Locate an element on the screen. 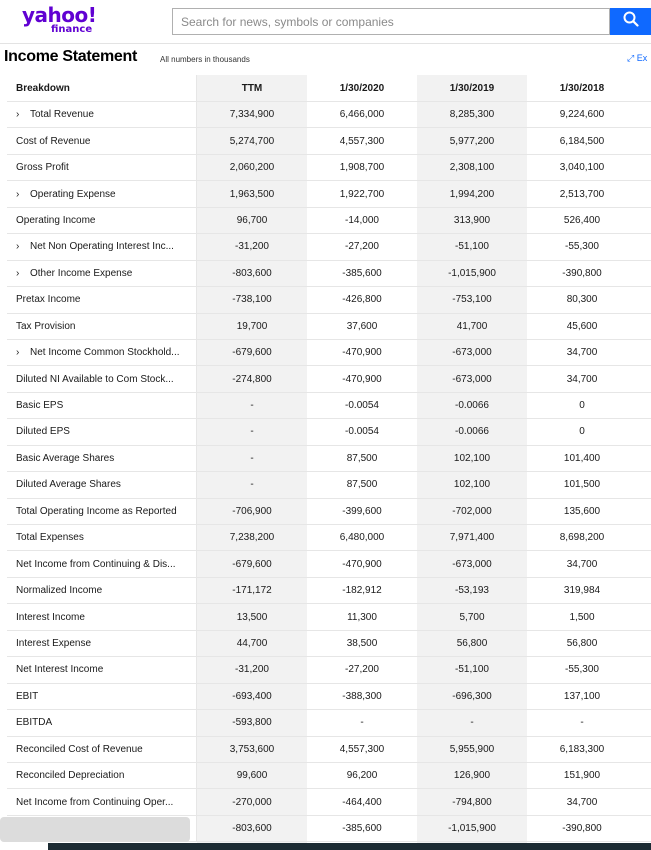  value-2020: 1,908,700 is located at coordinates (362, 168).